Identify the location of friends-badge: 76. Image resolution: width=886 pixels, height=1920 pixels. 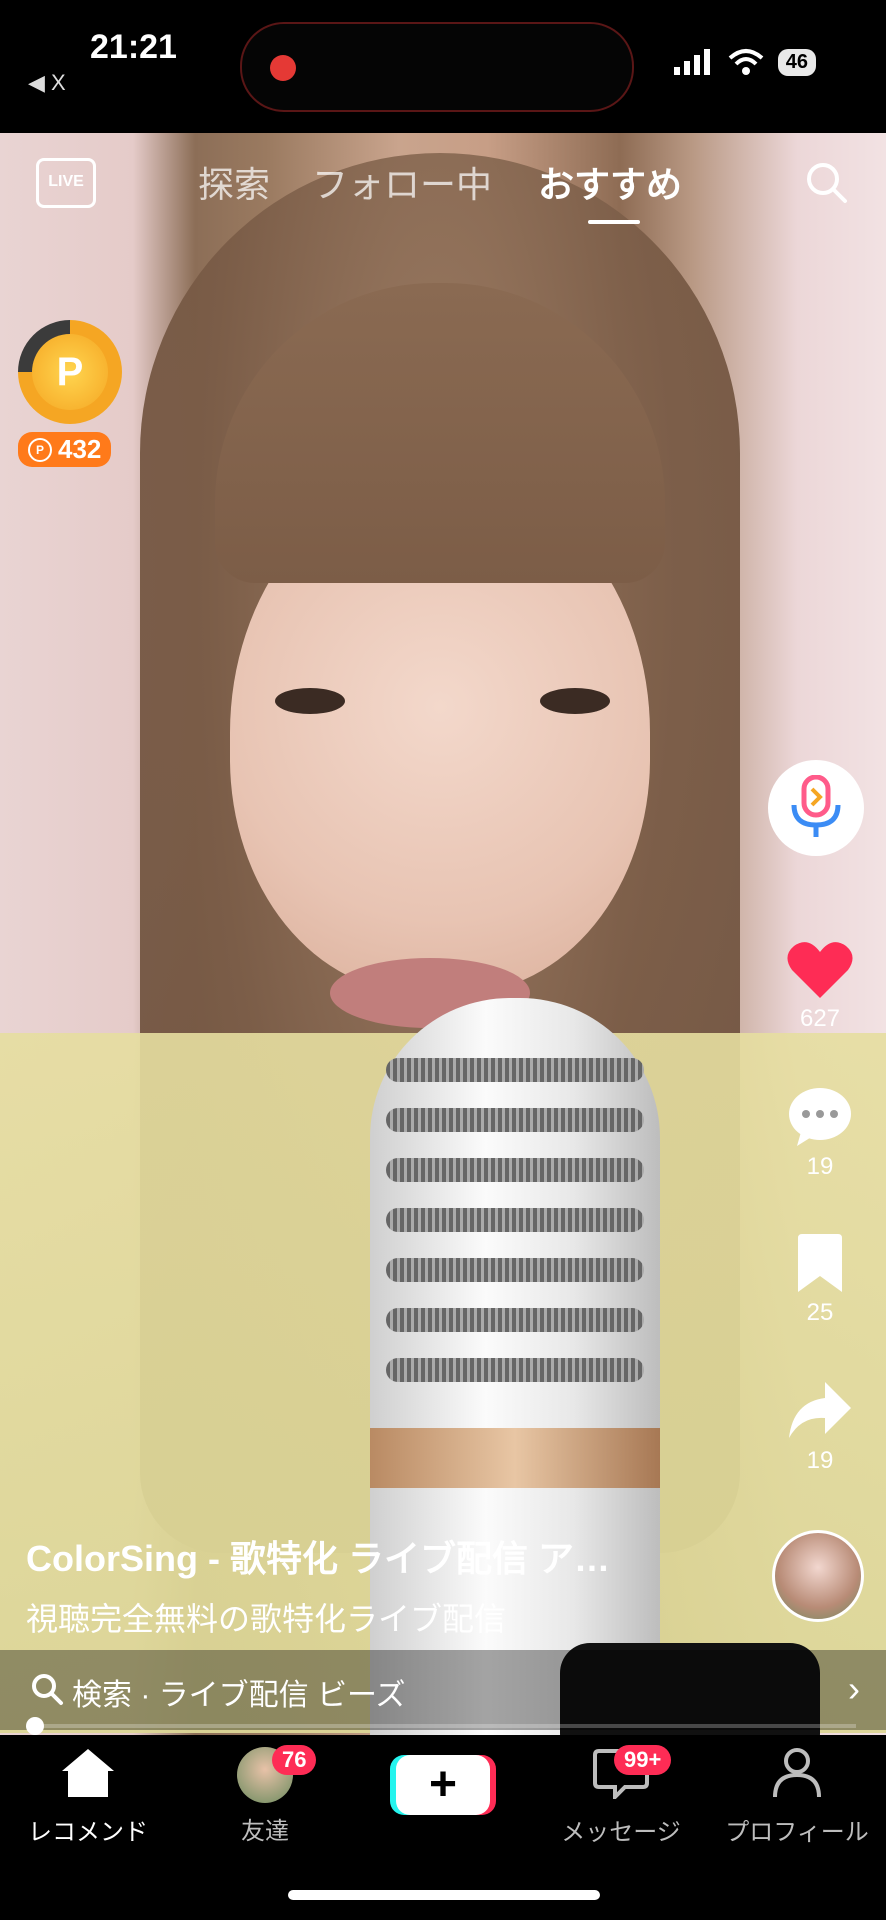
(294, 1760).